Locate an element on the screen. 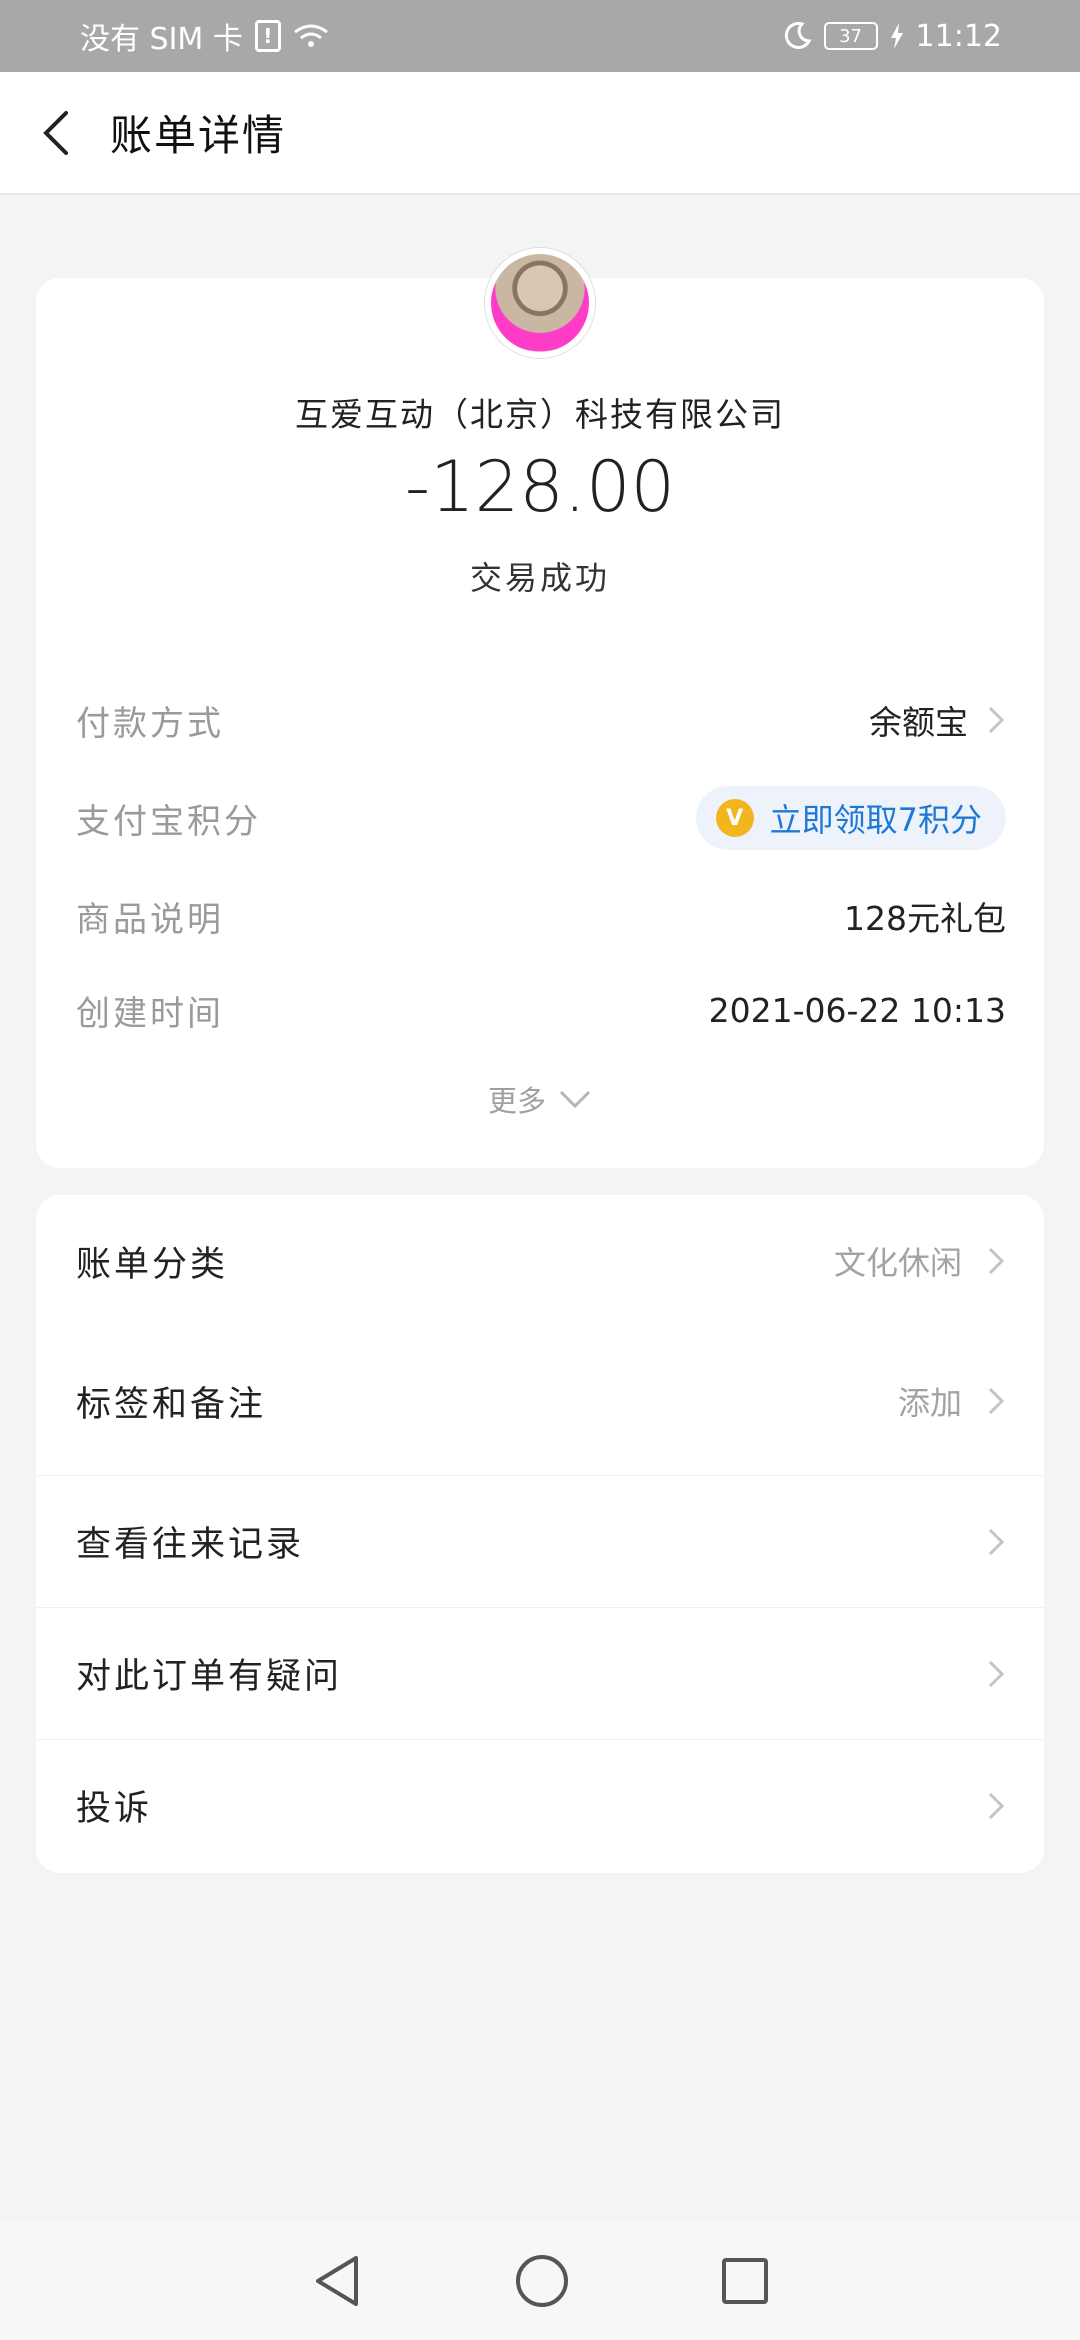 The height and width of the screenshot is (2340, 1080). order-question-label: 对此订单有疑问 is located at coordinates (209, 1677).